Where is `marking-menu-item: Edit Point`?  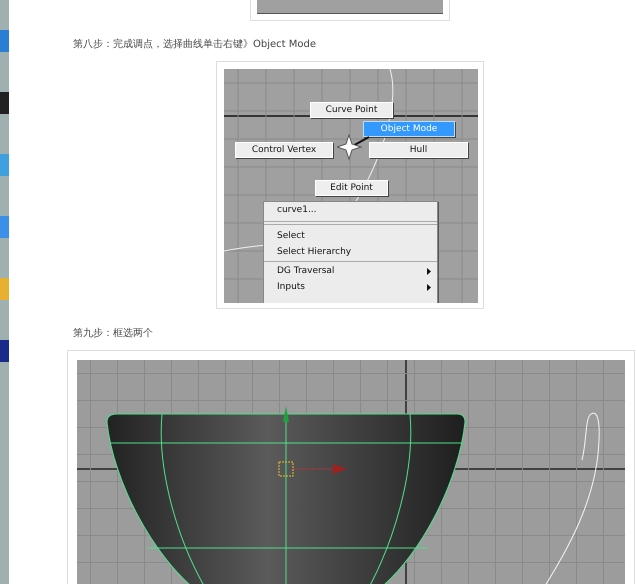 marking-menu-item: Edit Point is located at coordinates (351, 188).